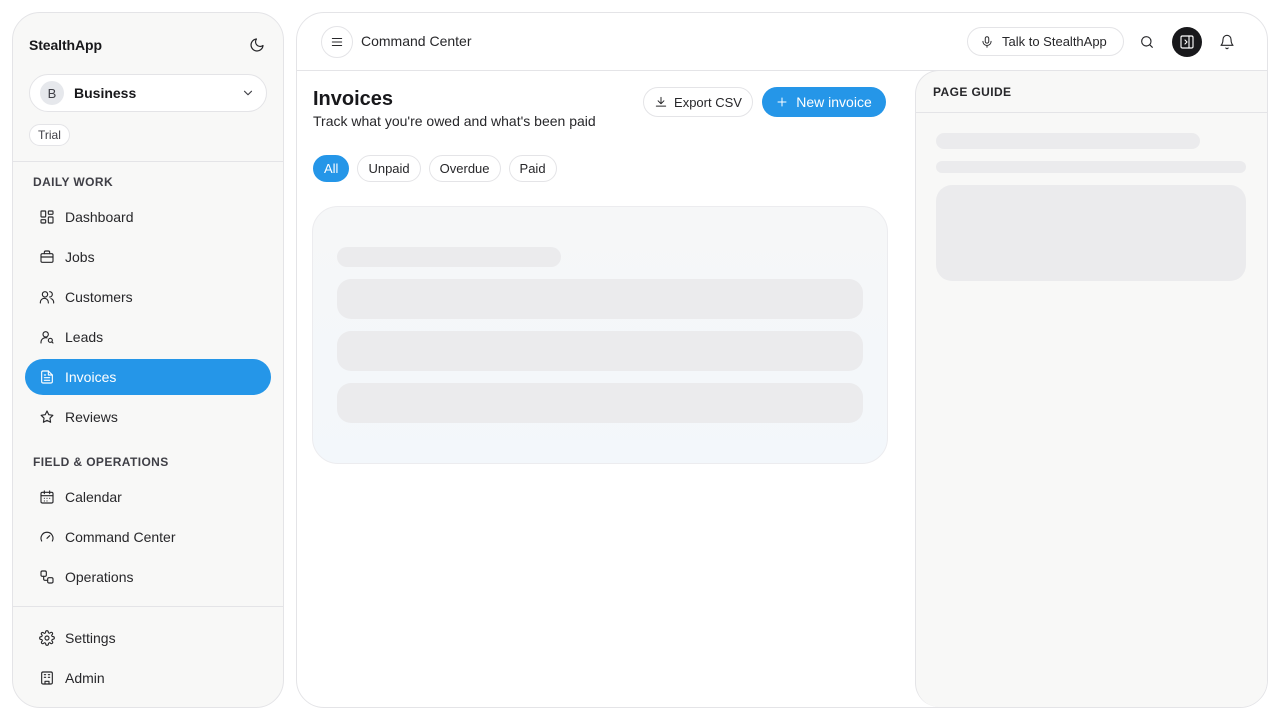 Image resolution: width=1280 pixels, height=720 pixels. Describe the element at coordinates (47, 577) in the screenshot. I see `workflow-icon` at that location.